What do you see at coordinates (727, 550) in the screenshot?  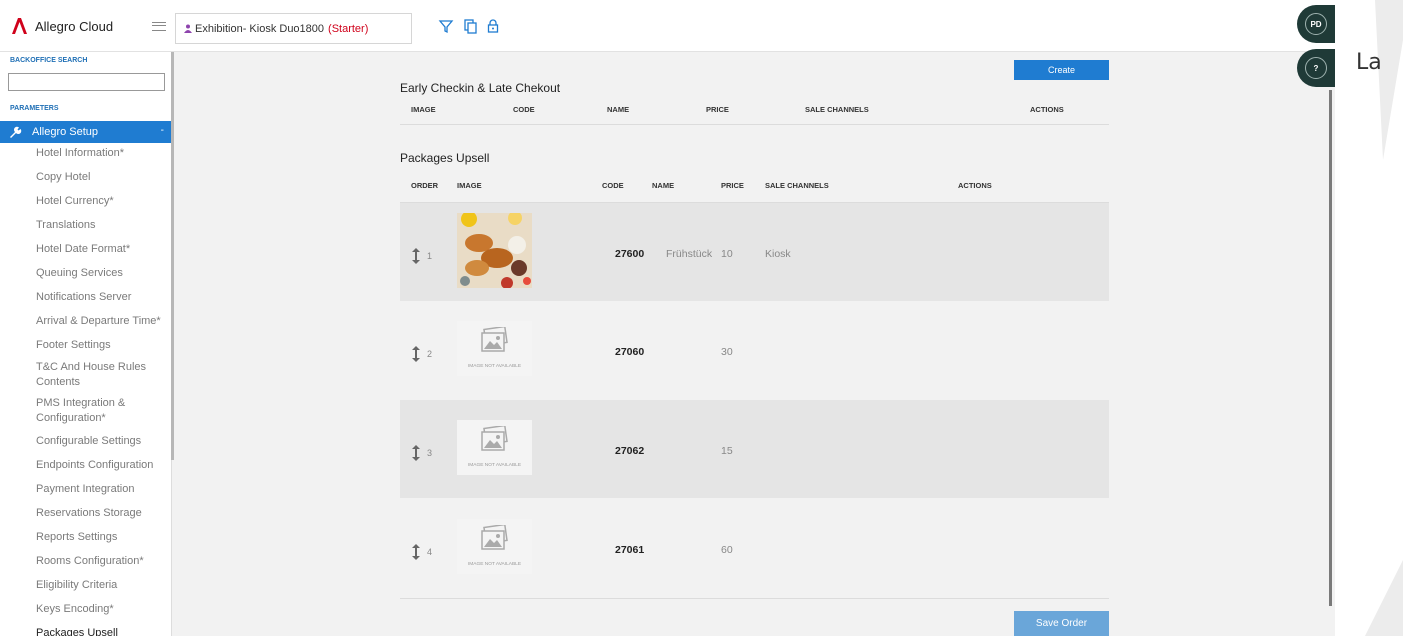 I see `row-price: 60` at bounding box center [727, 550].